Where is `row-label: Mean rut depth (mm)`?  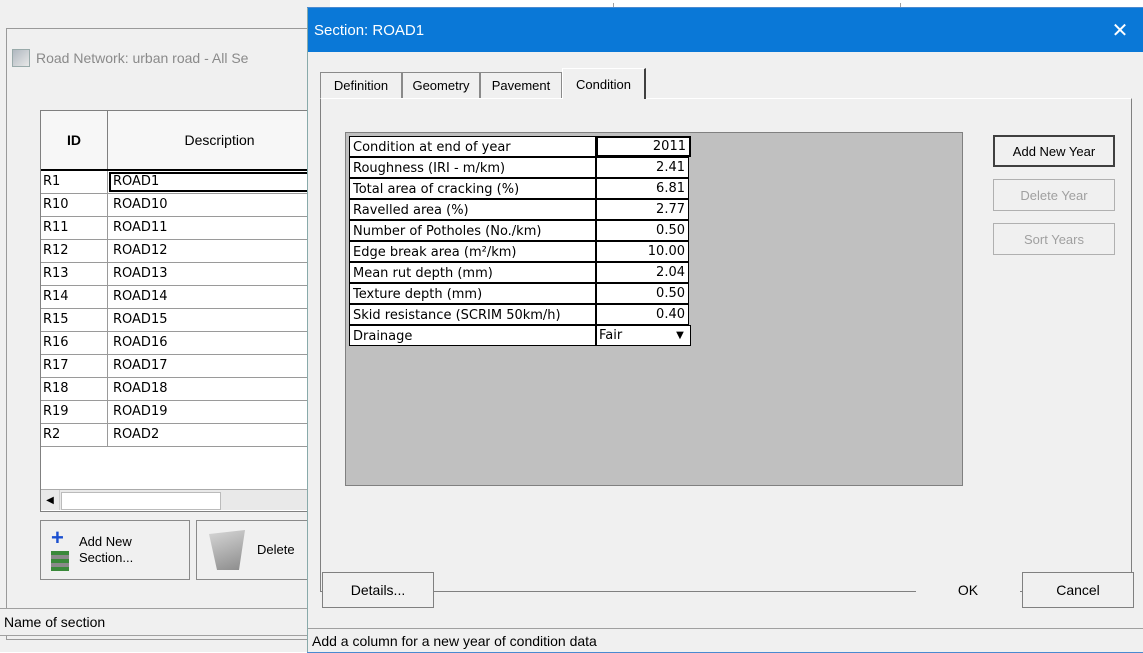
row-label: Mean rut depth (mm) is located at coordinates (473, 272).